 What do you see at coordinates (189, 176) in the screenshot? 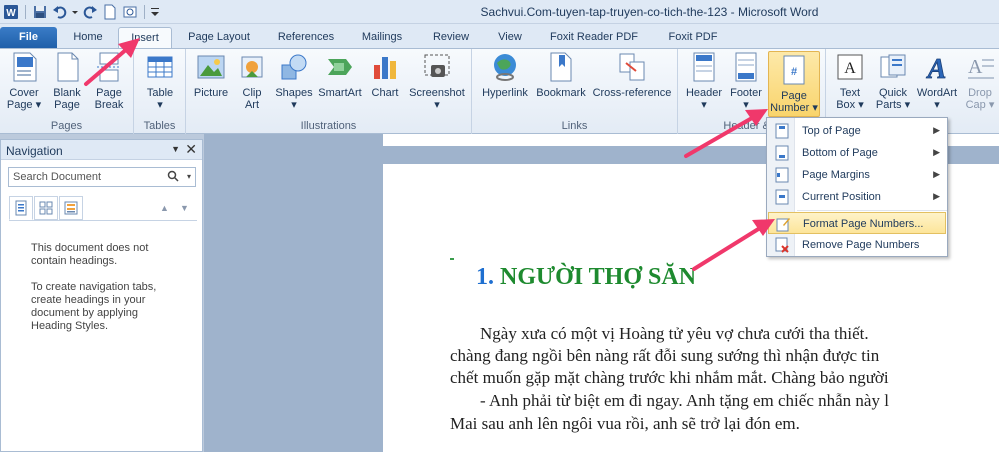
I see `search-options-dropdown-icon: ▾` at bounding box center [189, 176].